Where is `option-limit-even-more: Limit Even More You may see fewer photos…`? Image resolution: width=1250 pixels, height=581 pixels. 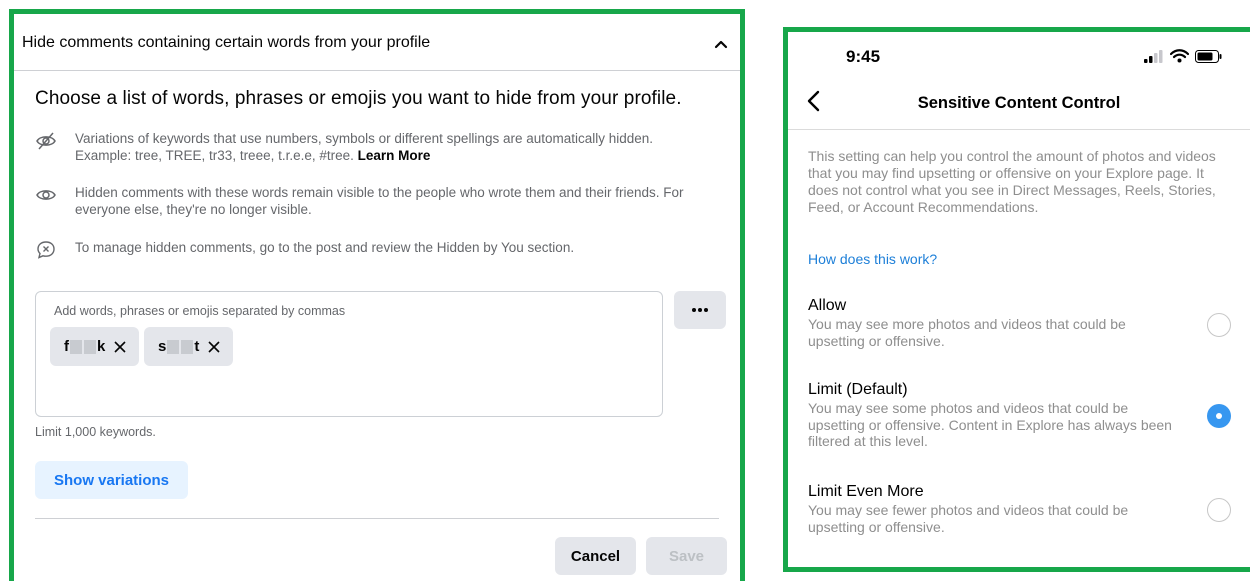 option-limit-even-more: Limit Even More You may see fewer photos… is located at coordinates (1028, 508).